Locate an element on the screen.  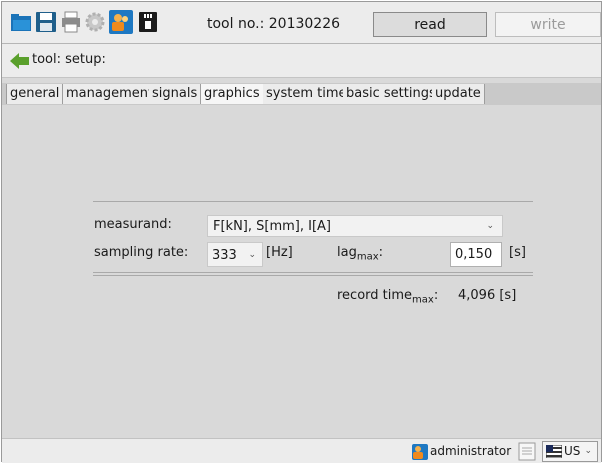
lag-label-sub: max is located at coordinates (367, 257).